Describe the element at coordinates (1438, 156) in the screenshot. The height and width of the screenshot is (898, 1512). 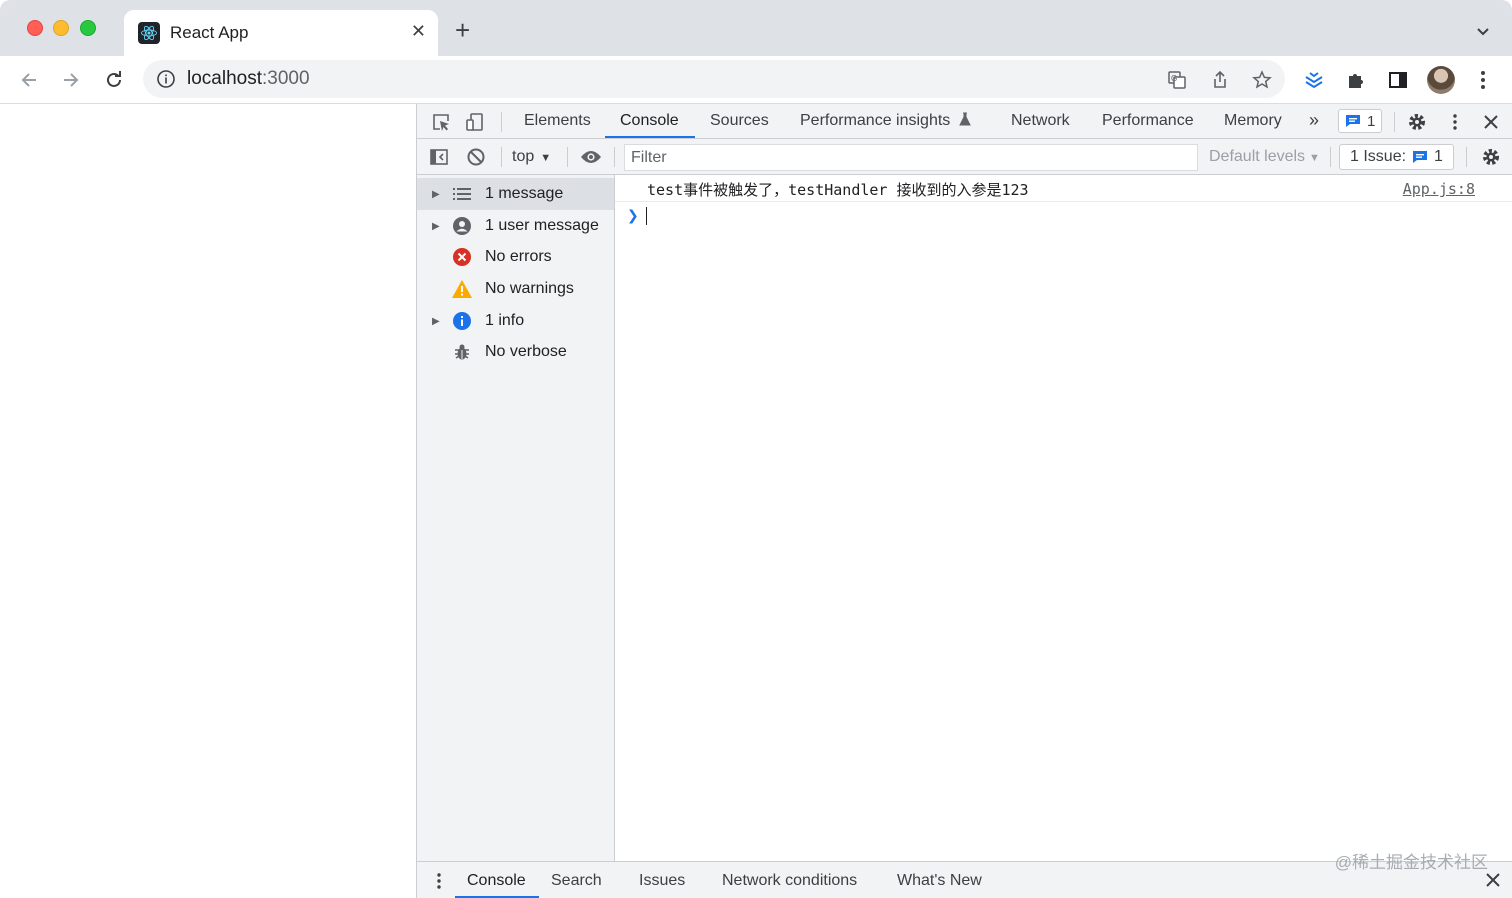
I see `issues-count: 1` at that location.